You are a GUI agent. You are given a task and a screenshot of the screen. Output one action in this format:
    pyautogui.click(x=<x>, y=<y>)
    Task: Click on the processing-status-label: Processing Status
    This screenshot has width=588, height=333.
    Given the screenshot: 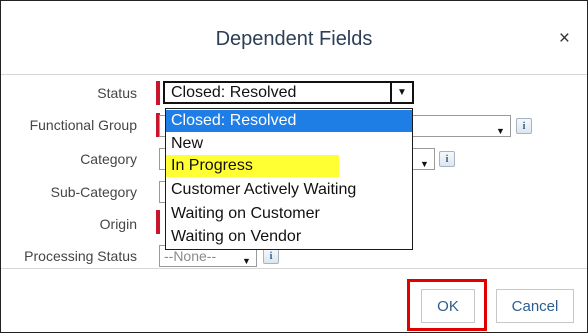 What is the action you would take?
    pyautogui.click(x=80, y=256)
    